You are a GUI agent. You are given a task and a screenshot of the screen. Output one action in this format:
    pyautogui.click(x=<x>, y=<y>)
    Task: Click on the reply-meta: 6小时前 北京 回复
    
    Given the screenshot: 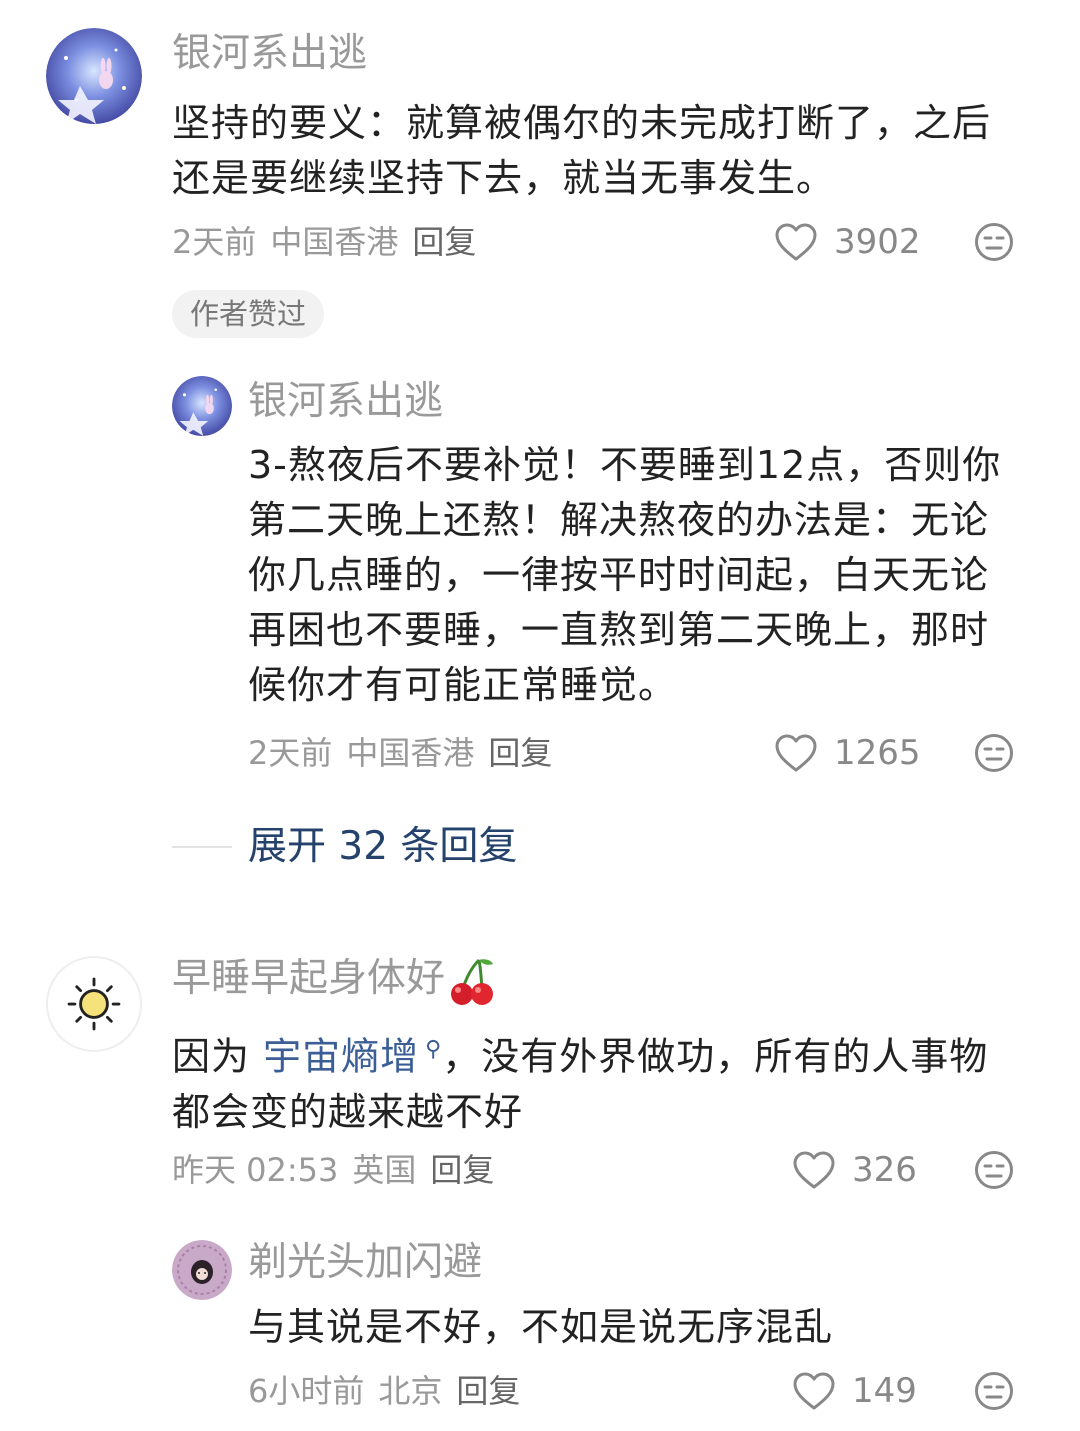 What is the action you would take?
    pyautogui.click(x=391, y=1391)
    